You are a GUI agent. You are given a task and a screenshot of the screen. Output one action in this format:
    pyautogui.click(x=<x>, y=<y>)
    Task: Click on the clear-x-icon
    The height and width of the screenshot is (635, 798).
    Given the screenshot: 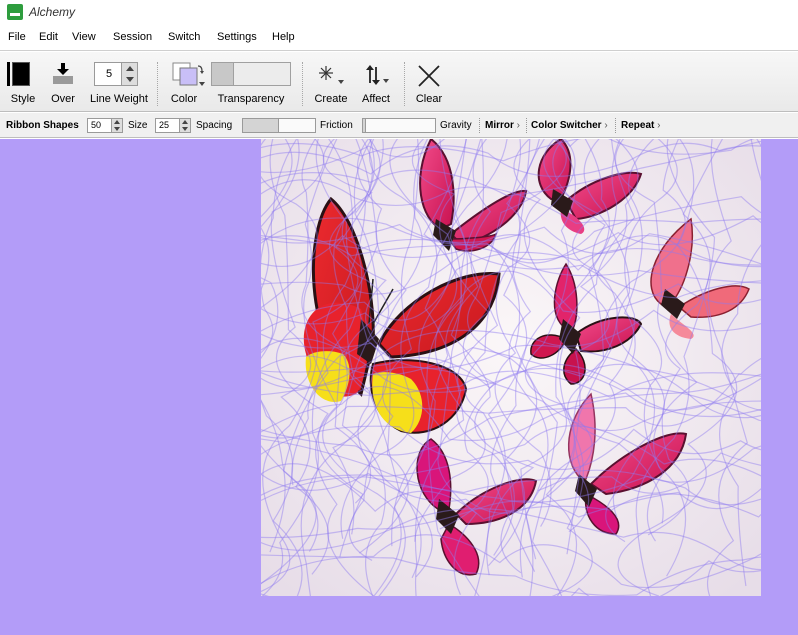 What is the action you would take?
    pyautogui.click(x=429, y=76)
    